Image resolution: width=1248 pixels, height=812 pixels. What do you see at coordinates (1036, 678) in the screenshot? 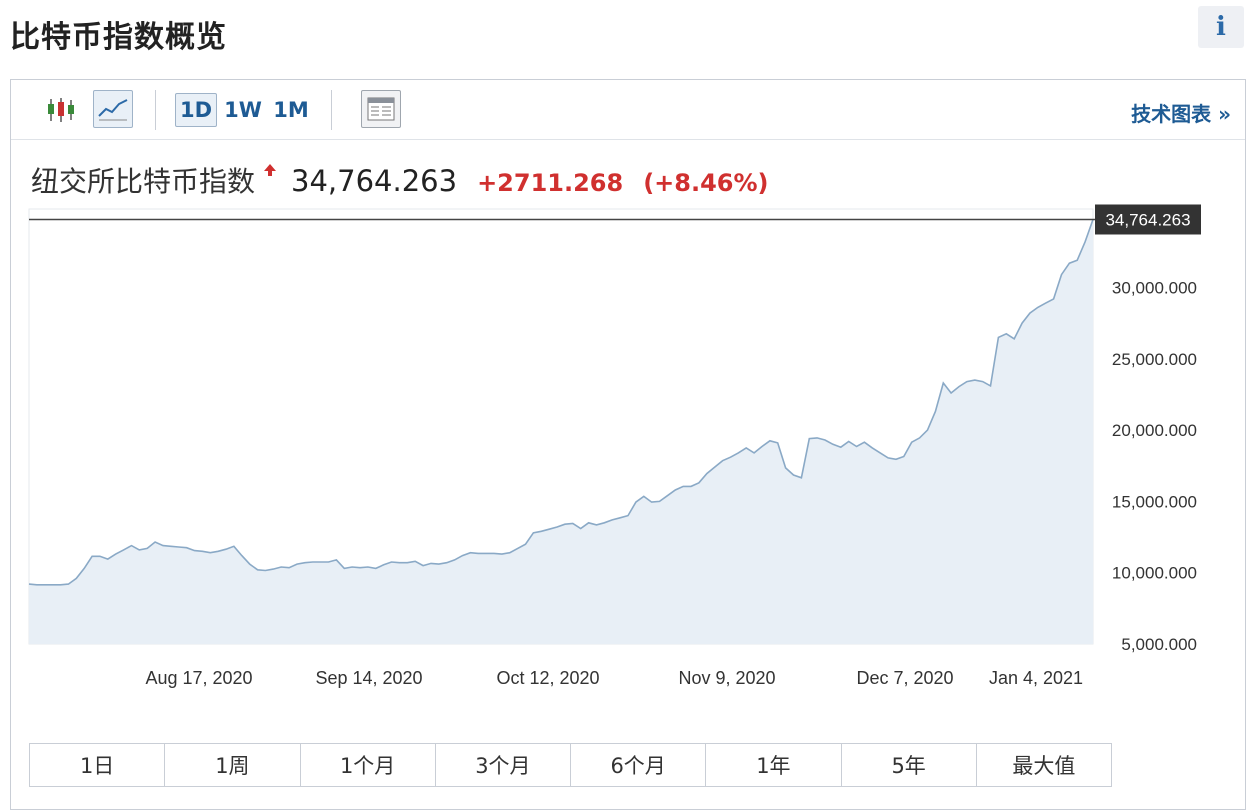
I see `x-tick-label: Jan 4, 2021` at bounding box center [1036, 678].